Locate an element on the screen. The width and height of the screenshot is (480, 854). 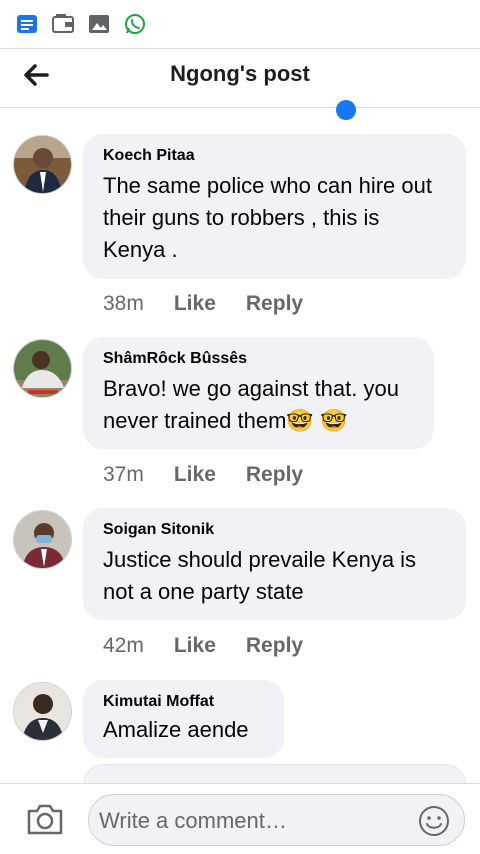
comment-author: Soigan Sitonik is located at coordinates (274, 530).